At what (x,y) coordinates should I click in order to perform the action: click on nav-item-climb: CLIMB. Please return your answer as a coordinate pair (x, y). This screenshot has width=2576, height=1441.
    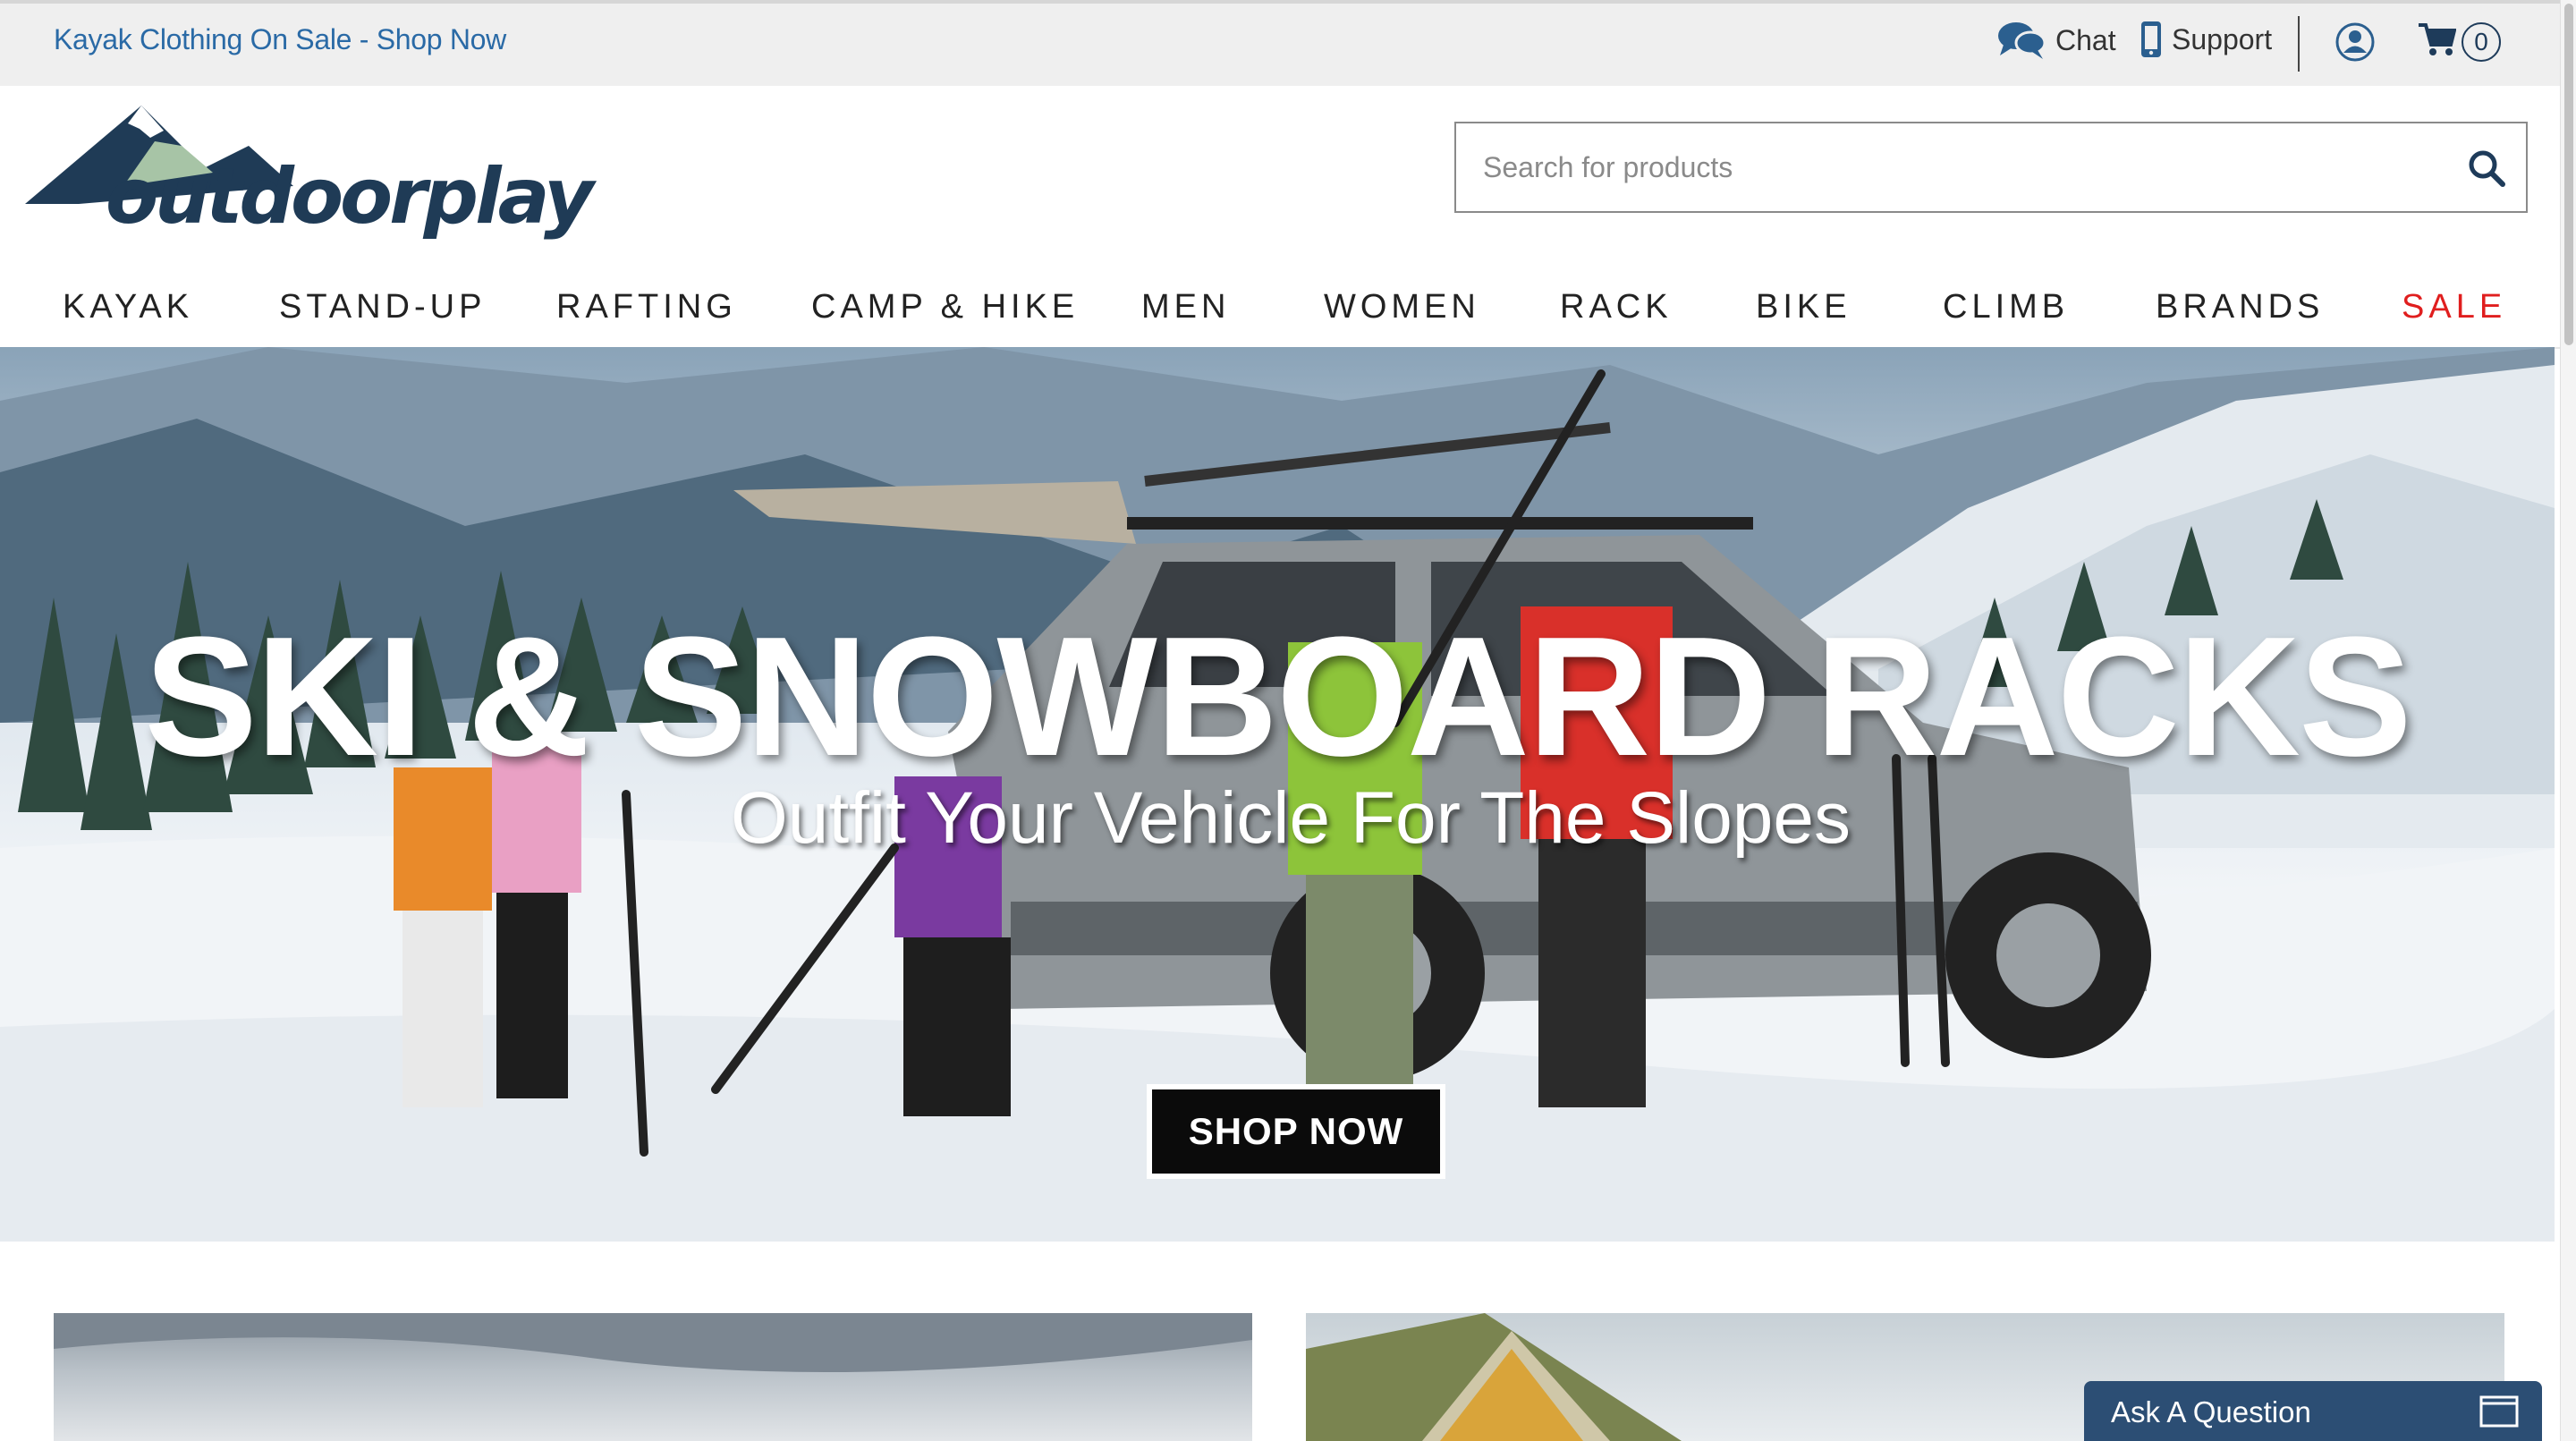
    Looking at the image, I should click on (2006, 307).